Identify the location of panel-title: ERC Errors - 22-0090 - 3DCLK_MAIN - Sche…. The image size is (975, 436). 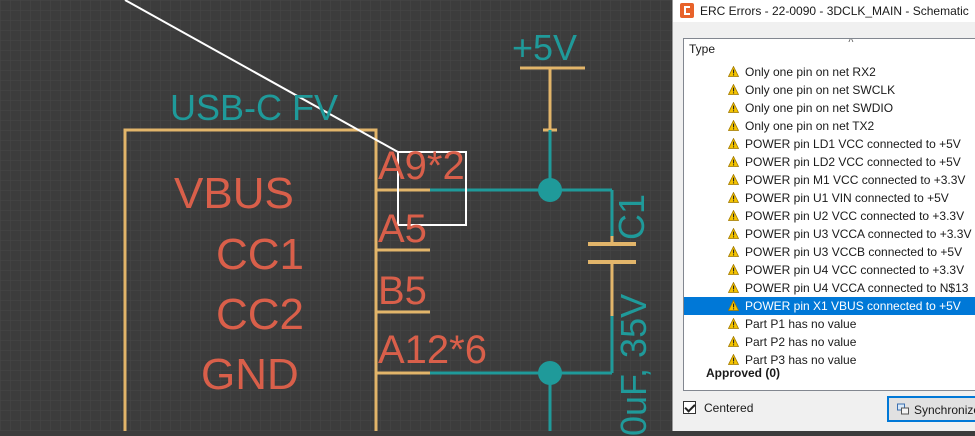
(834, 11).